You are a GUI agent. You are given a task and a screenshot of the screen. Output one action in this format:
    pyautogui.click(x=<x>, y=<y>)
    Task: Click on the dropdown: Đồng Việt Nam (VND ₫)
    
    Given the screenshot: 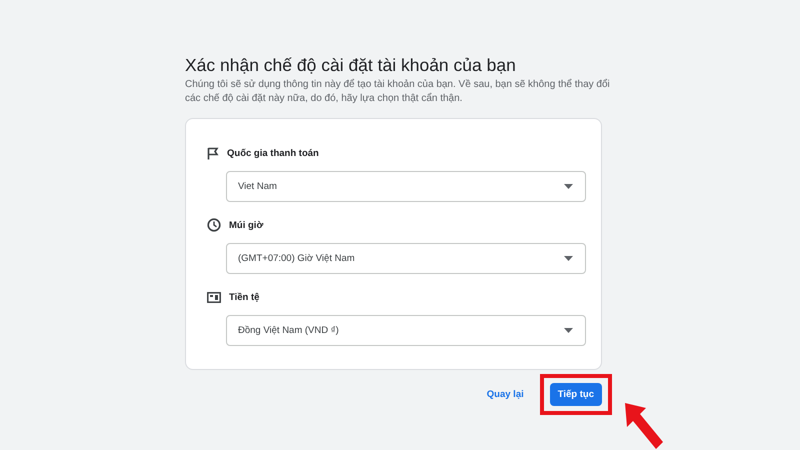 What is the action you would take?
    pyautogui.click(x=406, y=330)
    